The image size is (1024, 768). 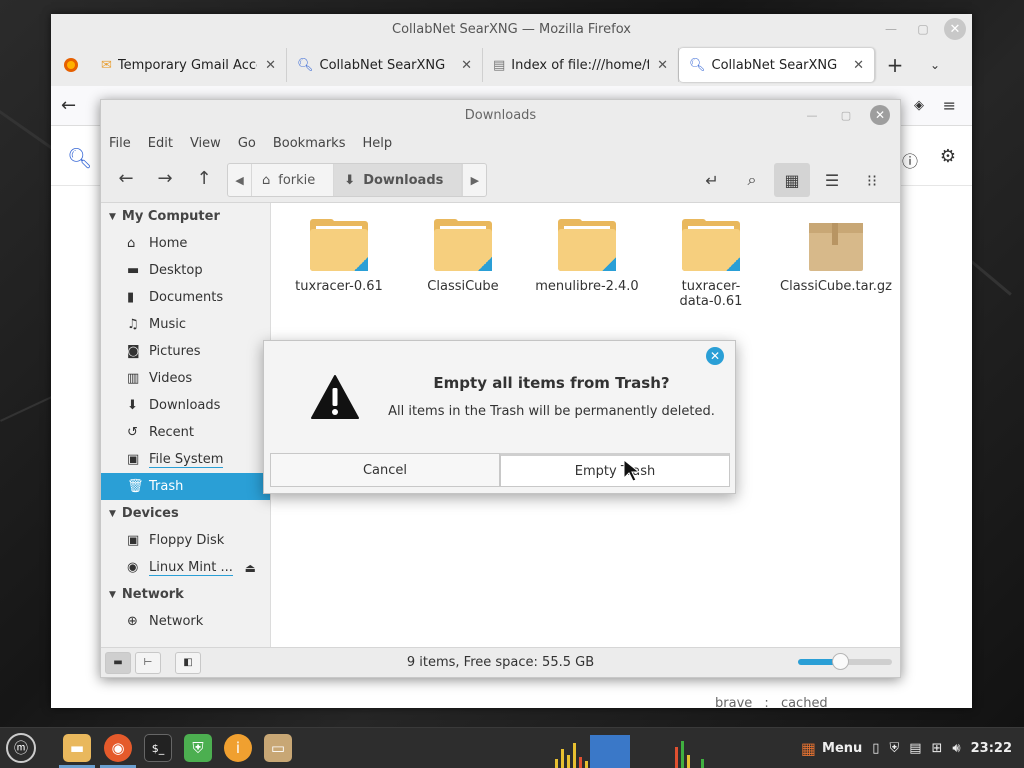 What do you see at coordinates (79, 158) in the screenshot?
I see `search-icon: 🔍︎` at bounding box center [79, 158].